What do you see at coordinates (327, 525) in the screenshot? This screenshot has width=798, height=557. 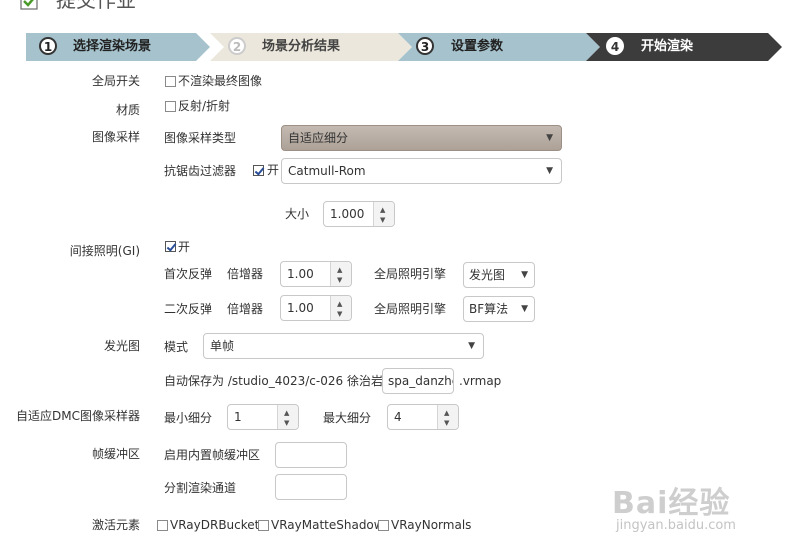 I see `element-label-matteshadow: VRayMatteShadow` at bounding box center [327, 525].